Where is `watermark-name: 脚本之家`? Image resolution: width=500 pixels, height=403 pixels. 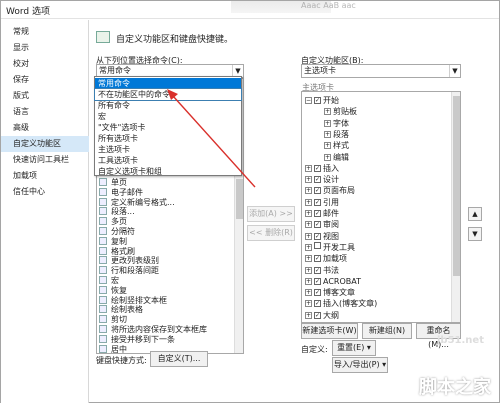
watermark-name: 脚本之家 is located at coordinates (455, 387).